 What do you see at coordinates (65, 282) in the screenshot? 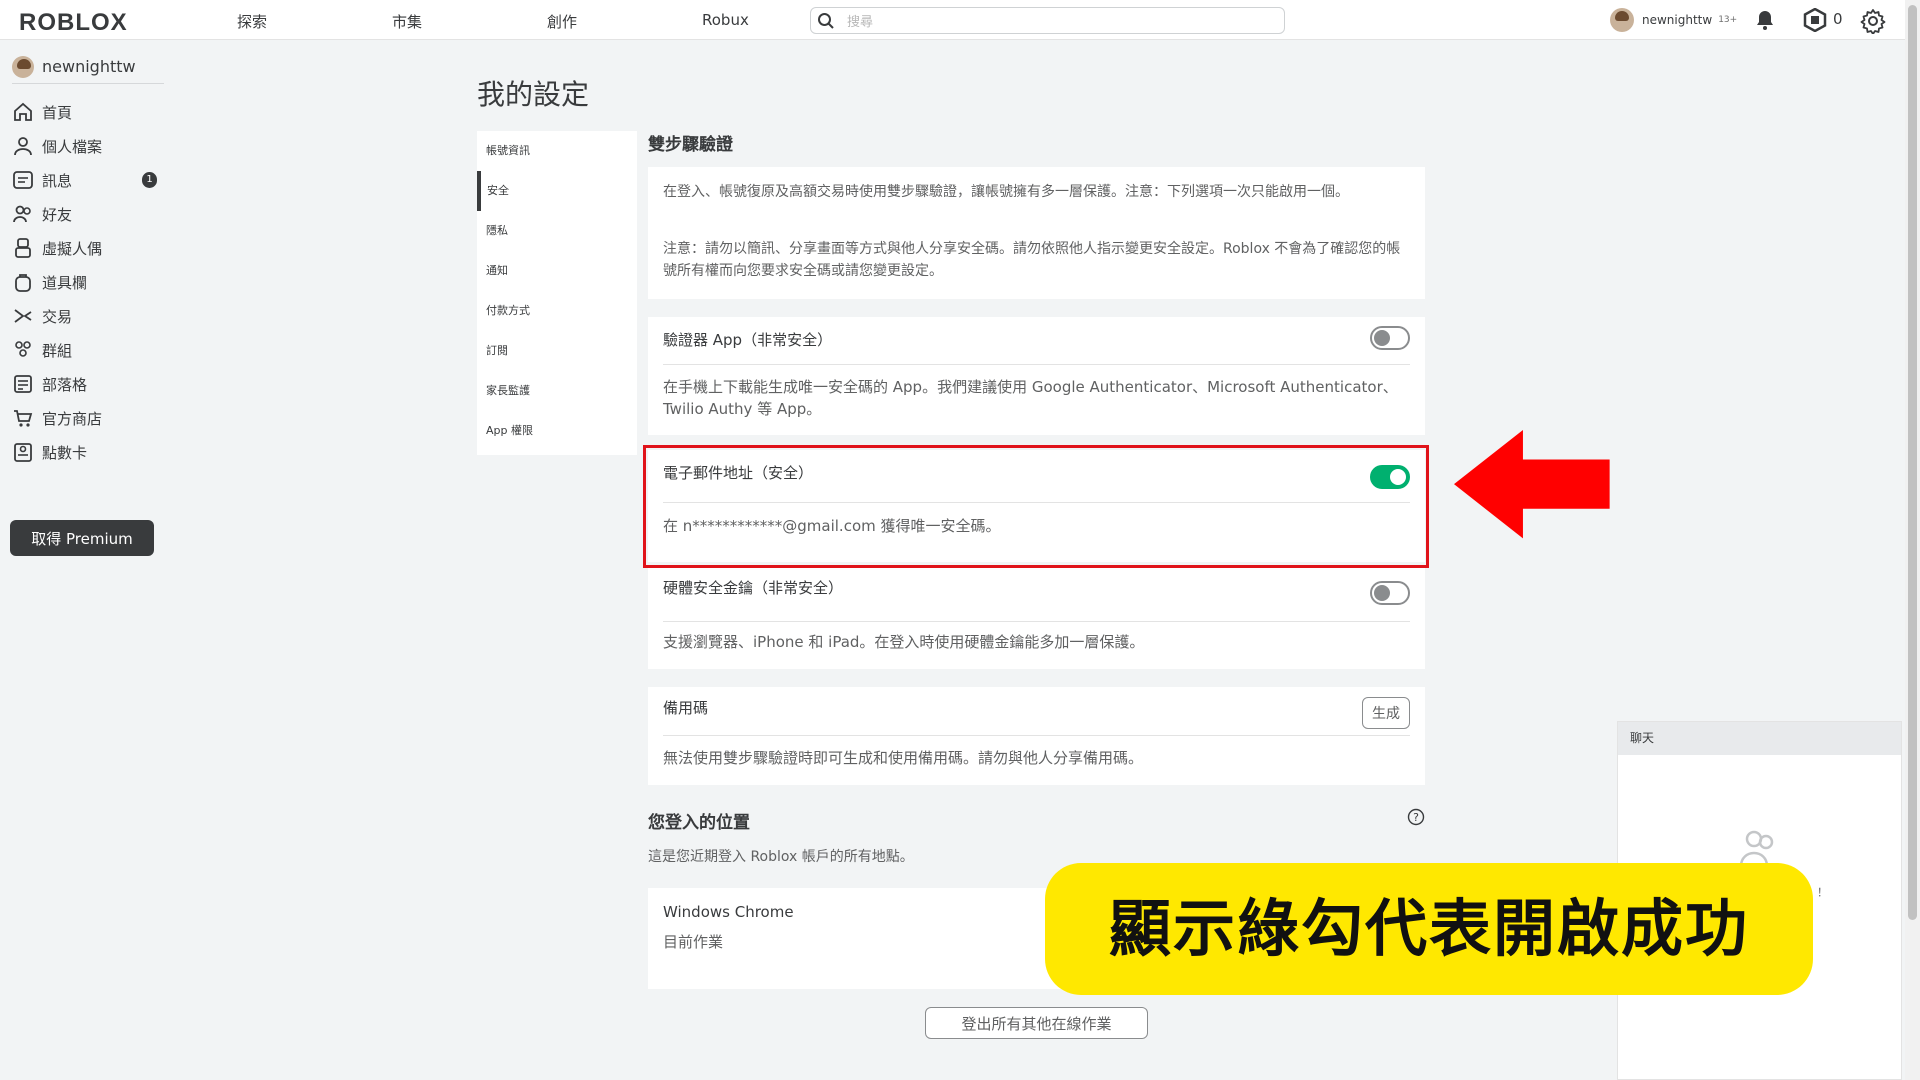
I see `sidebar-item-label: 道具欄` at bounding box center [65, 282].